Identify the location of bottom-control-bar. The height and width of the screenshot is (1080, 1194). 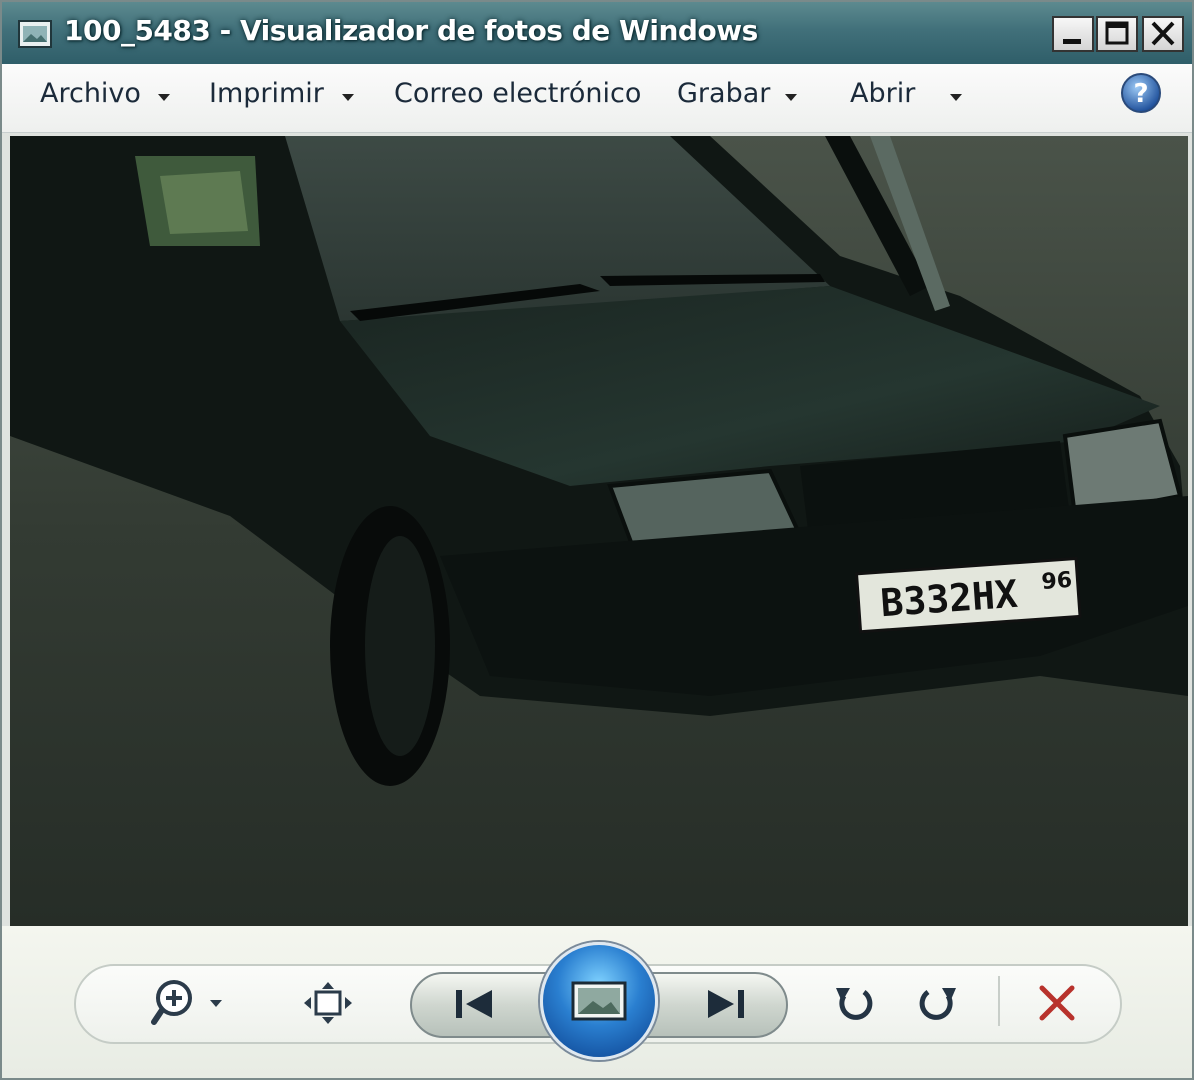
(597, 1002).